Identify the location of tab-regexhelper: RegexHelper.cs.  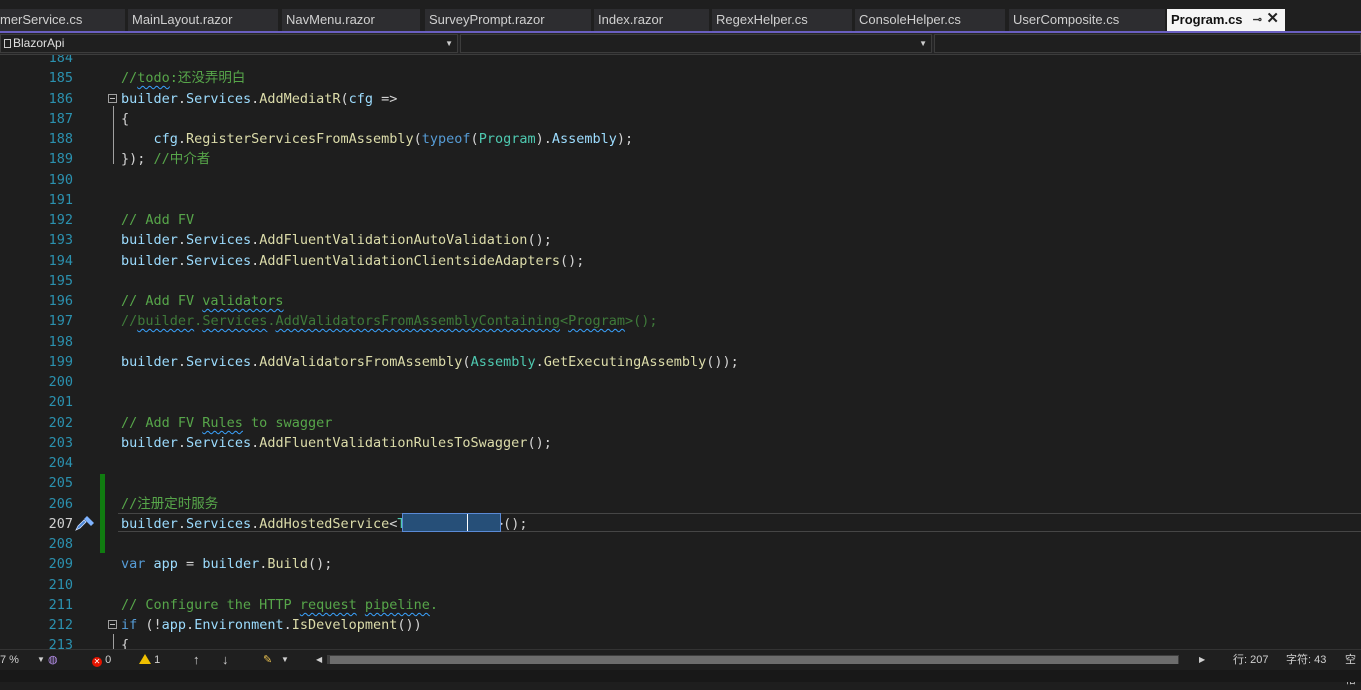
(782, 20).